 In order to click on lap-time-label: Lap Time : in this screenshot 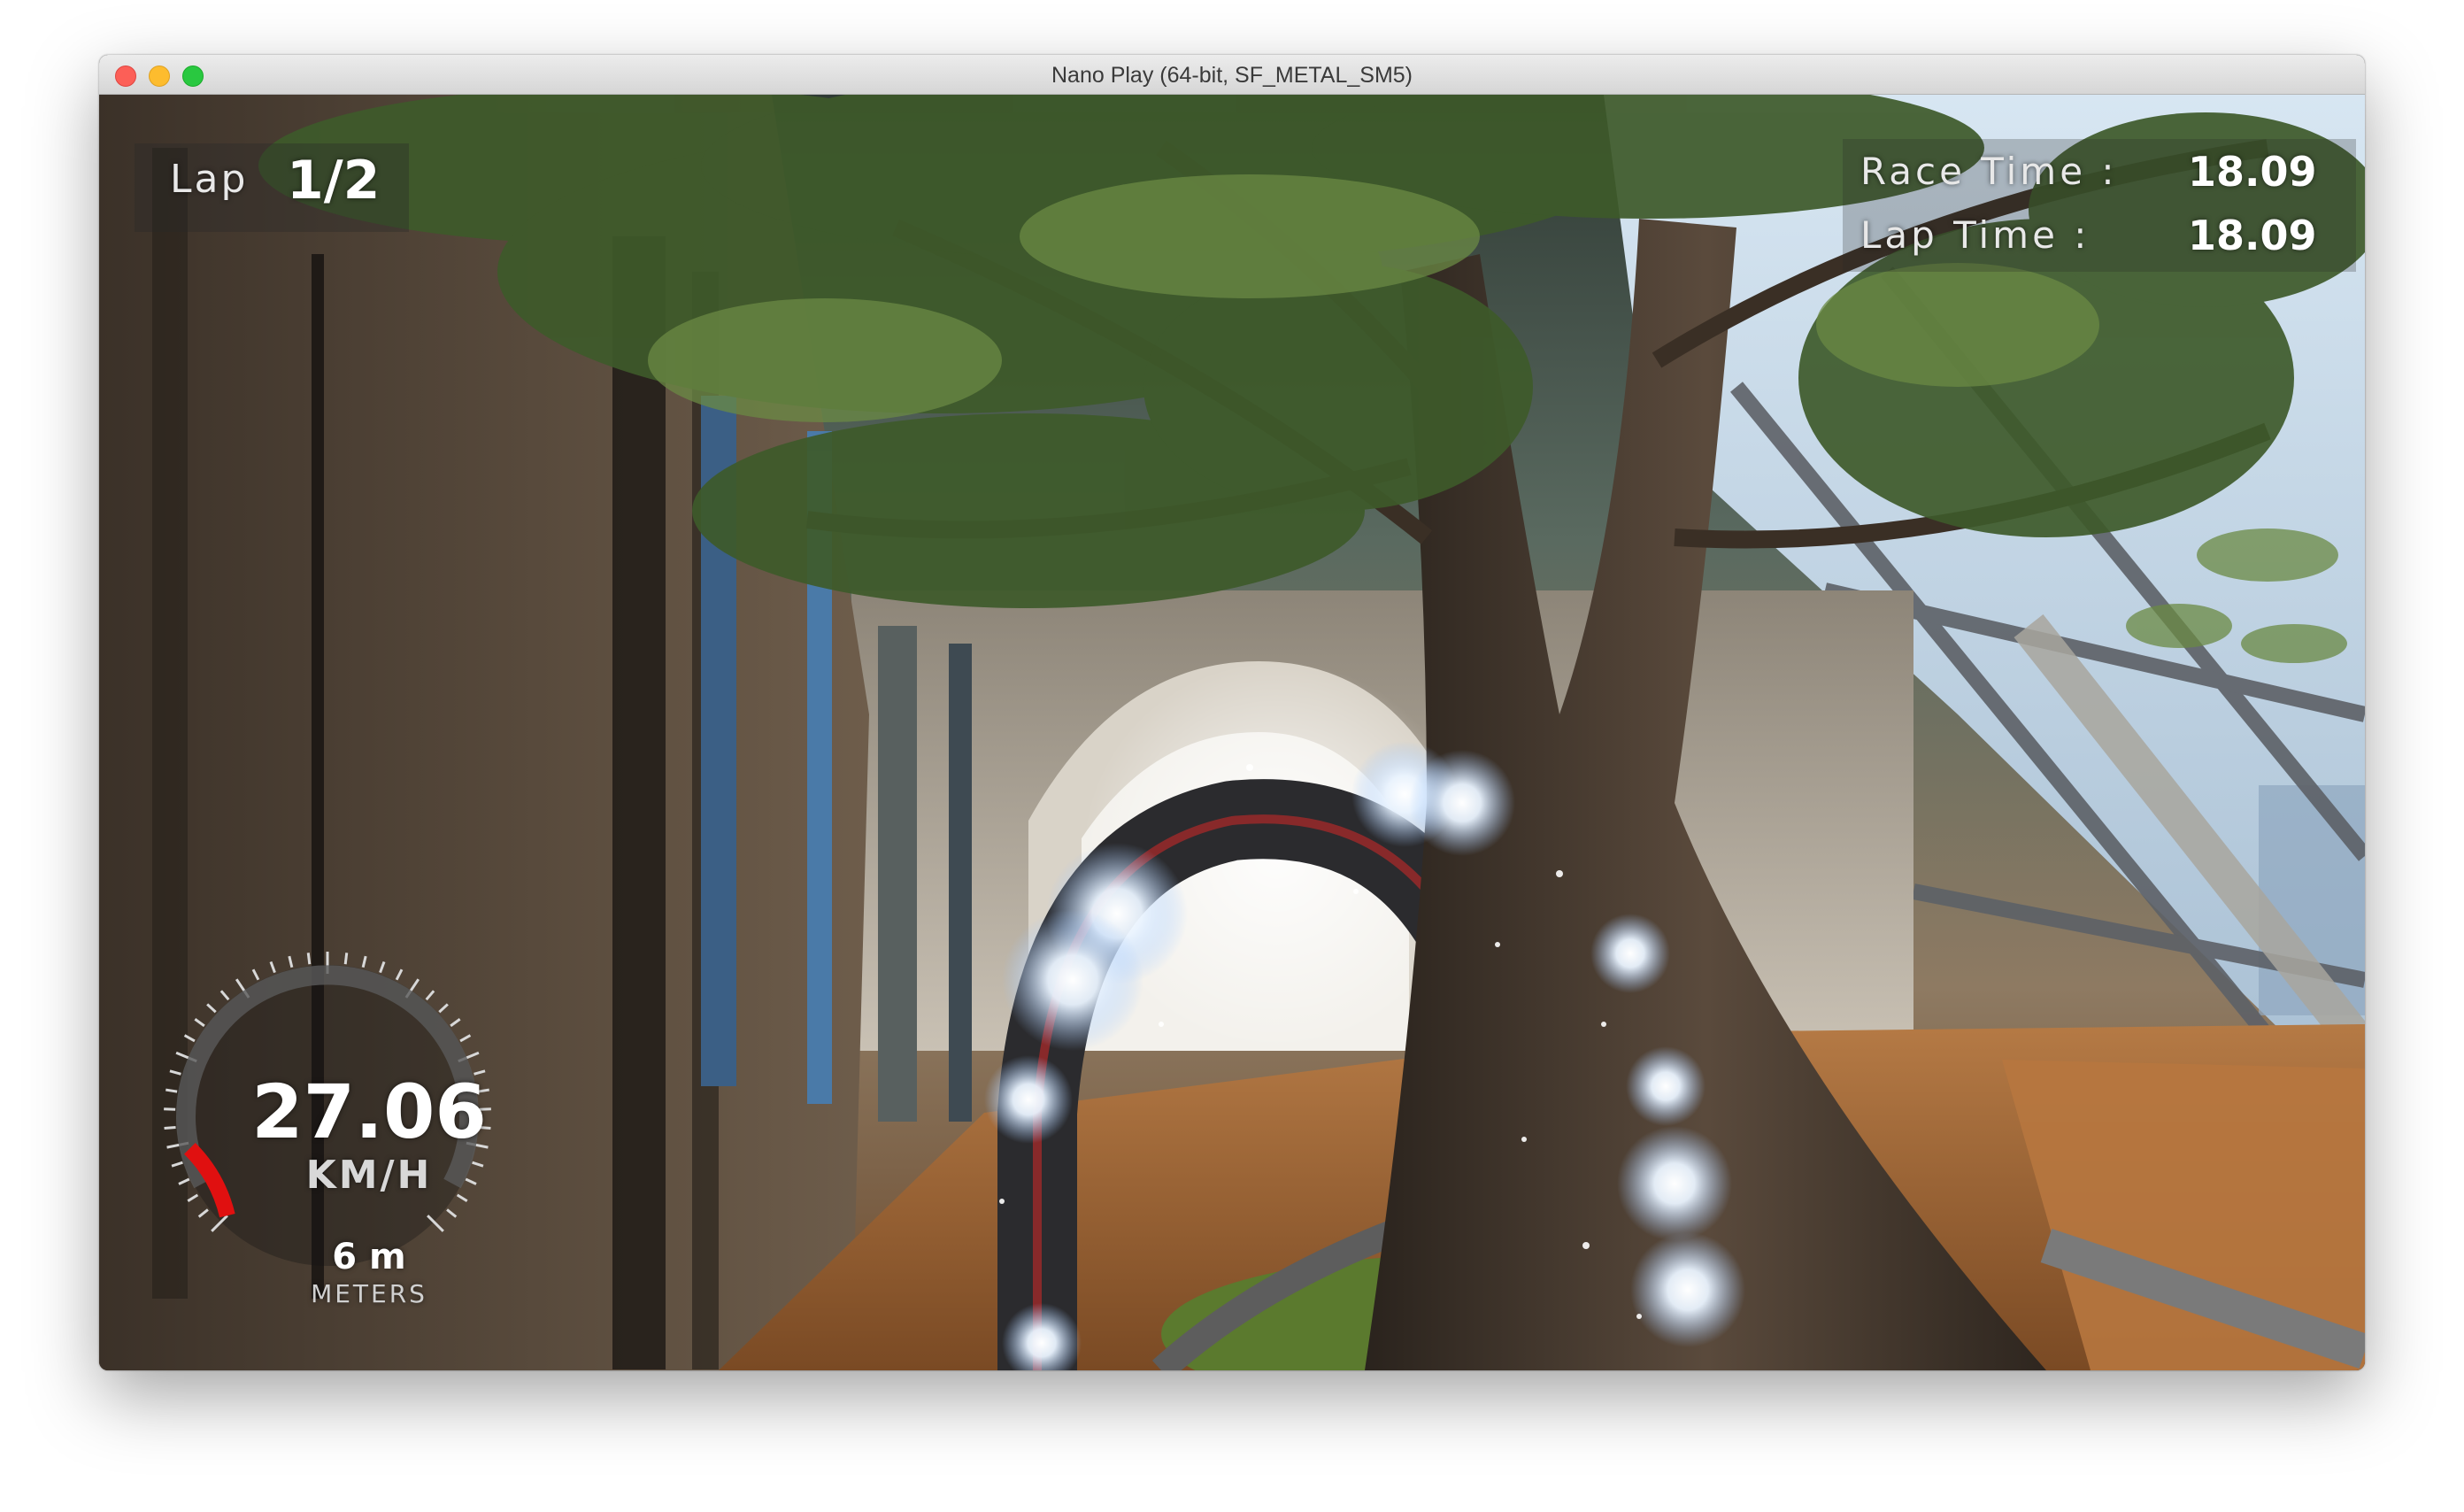, I will do `click(1976, 235)`.